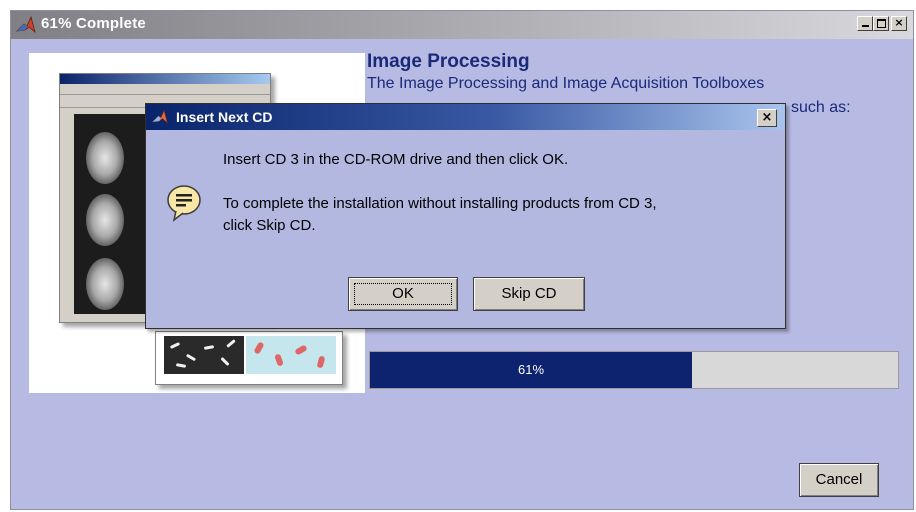 This screenshot has height=512, width=916. I want to click on preview-titlebar, so click(165, 79).